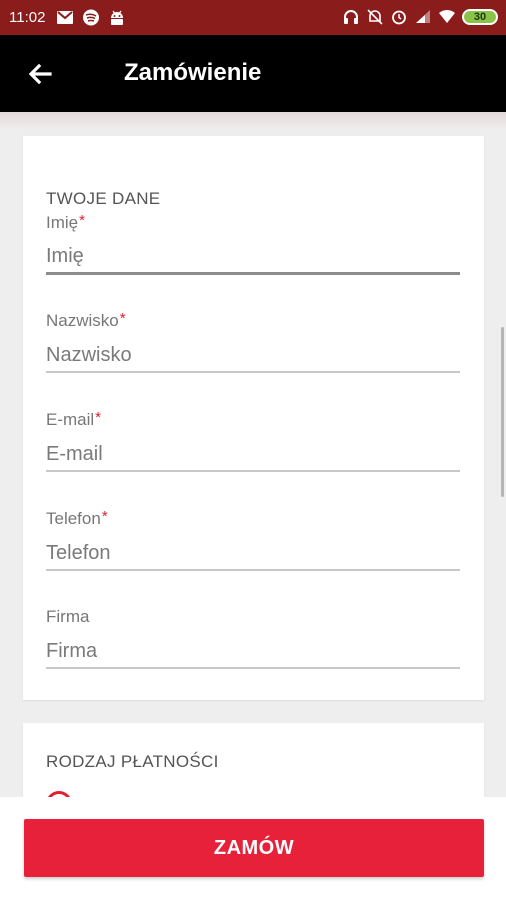 The height and width of the screenshot is (900, 506). Describe the element at coordinates (65, 17) in the screenshot. I see `gmail-icon` at that location.